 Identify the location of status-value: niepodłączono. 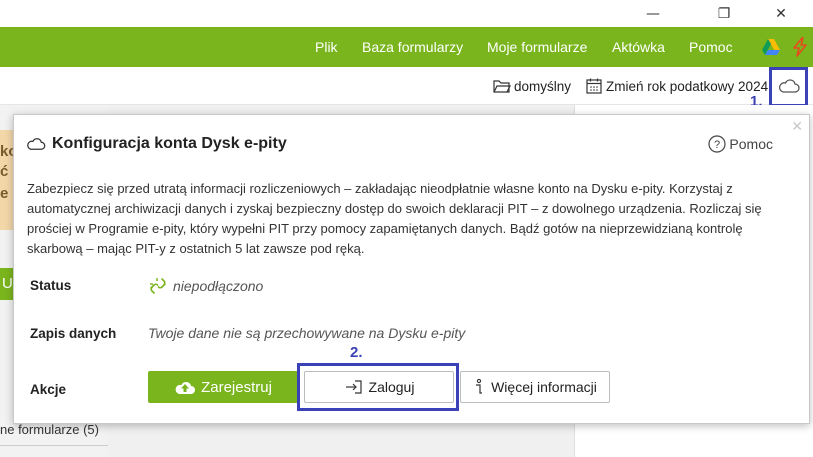
(205, 286).